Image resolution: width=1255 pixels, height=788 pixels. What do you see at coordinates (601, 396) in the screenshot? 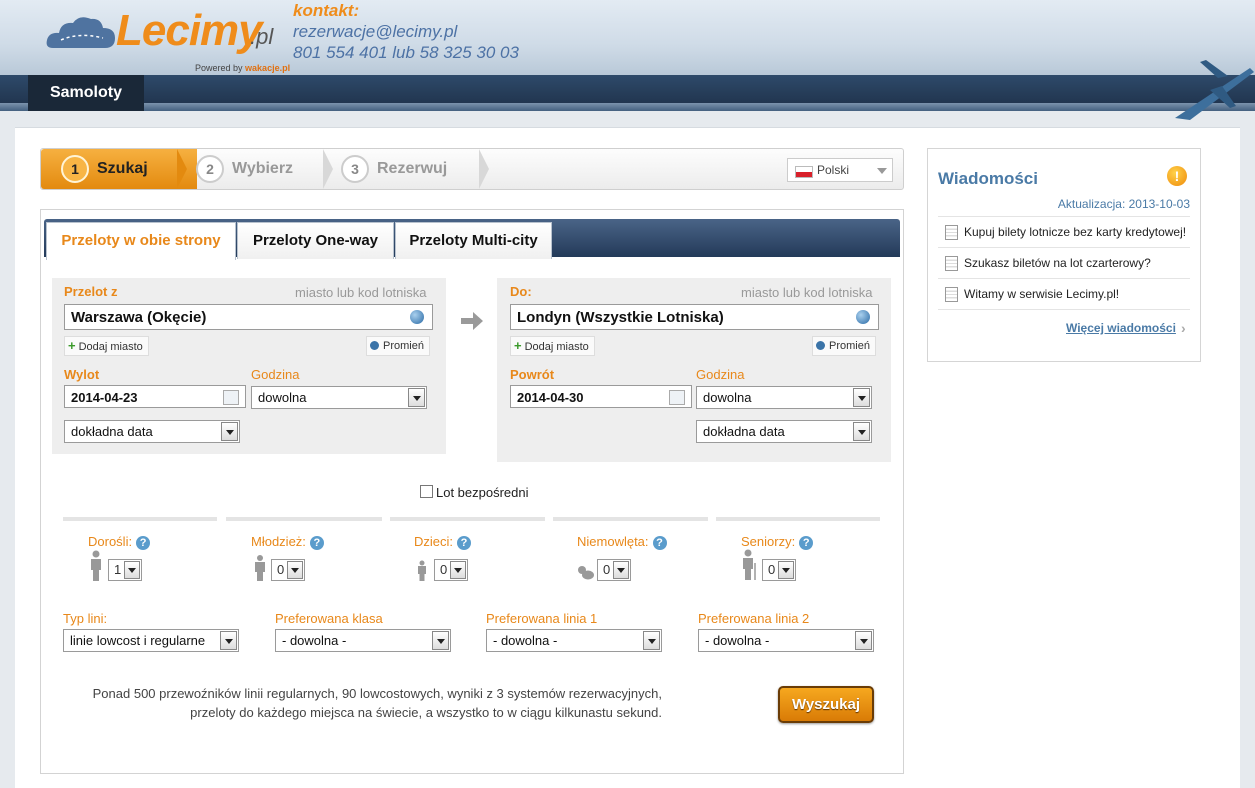
I see `return-date-input: 2014-04-30` at bounding box center [601, 396].